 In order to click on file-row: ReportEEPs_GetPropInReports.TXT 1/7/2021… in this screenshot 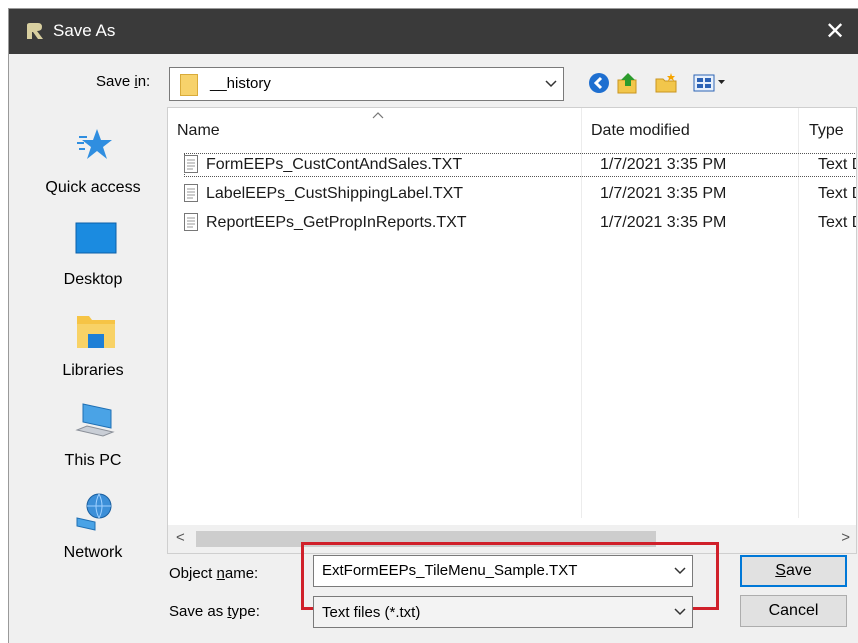, I will do `click(518, 224)`.